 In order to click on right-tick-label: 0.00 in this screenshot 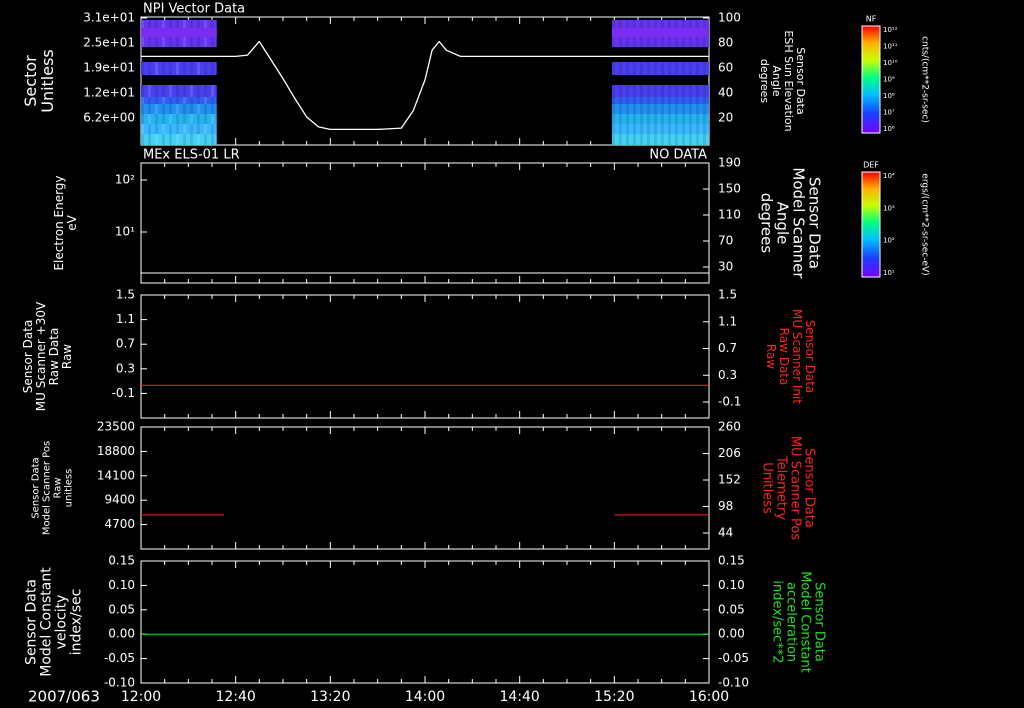, I will do `click(731, 634)`.